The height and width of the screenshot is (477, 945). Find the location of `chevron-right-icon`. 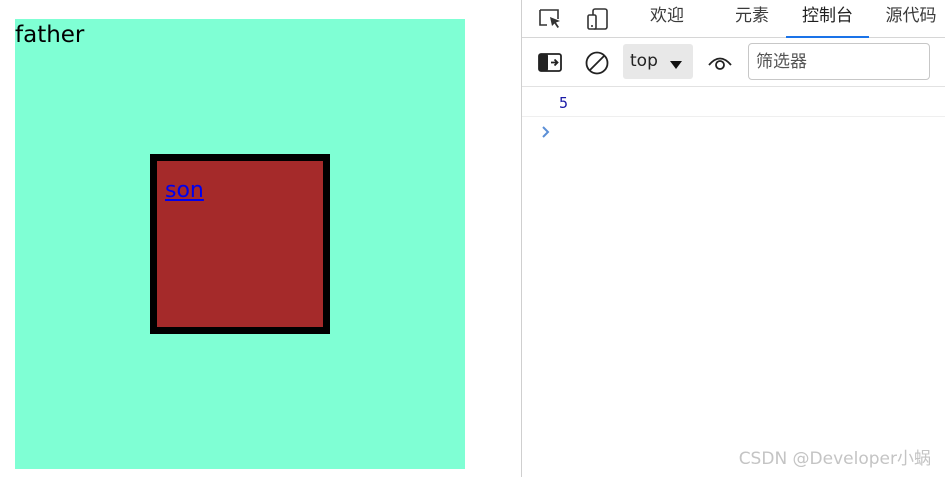

chevron-right-icon is located at coordinates (546, 132).